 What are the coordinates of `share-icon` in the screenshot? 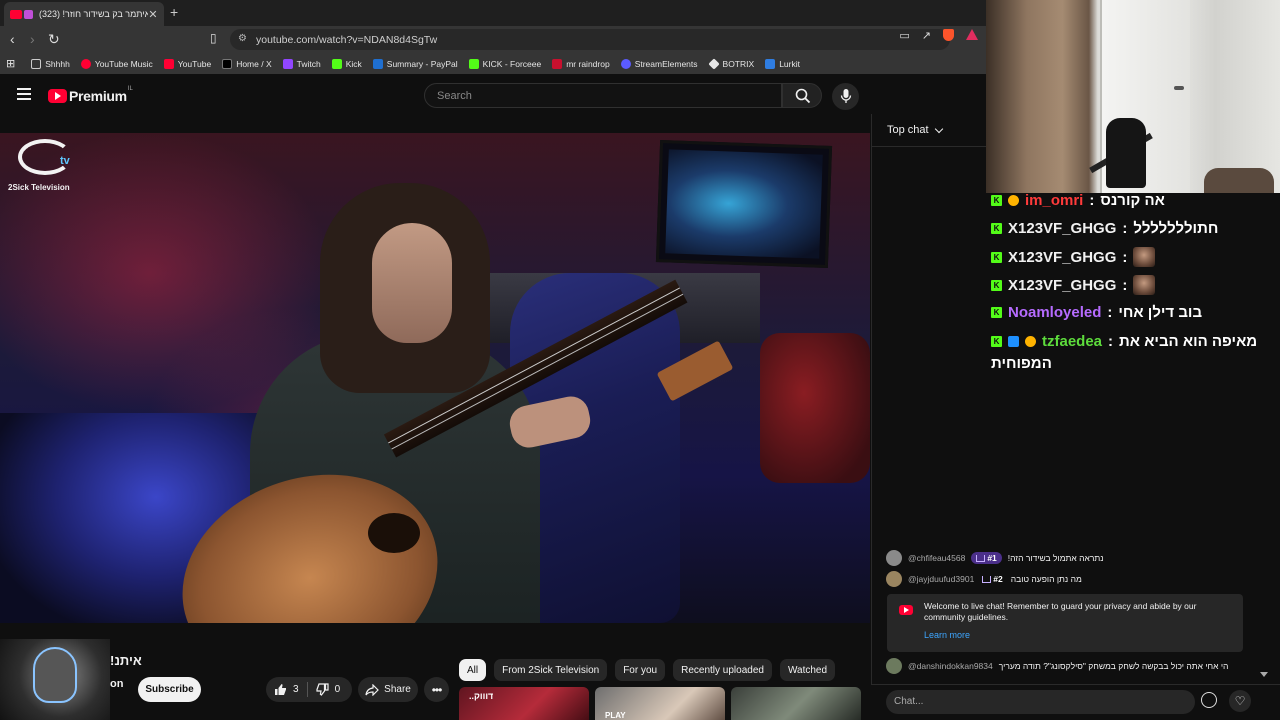 It's located at (372, 689).